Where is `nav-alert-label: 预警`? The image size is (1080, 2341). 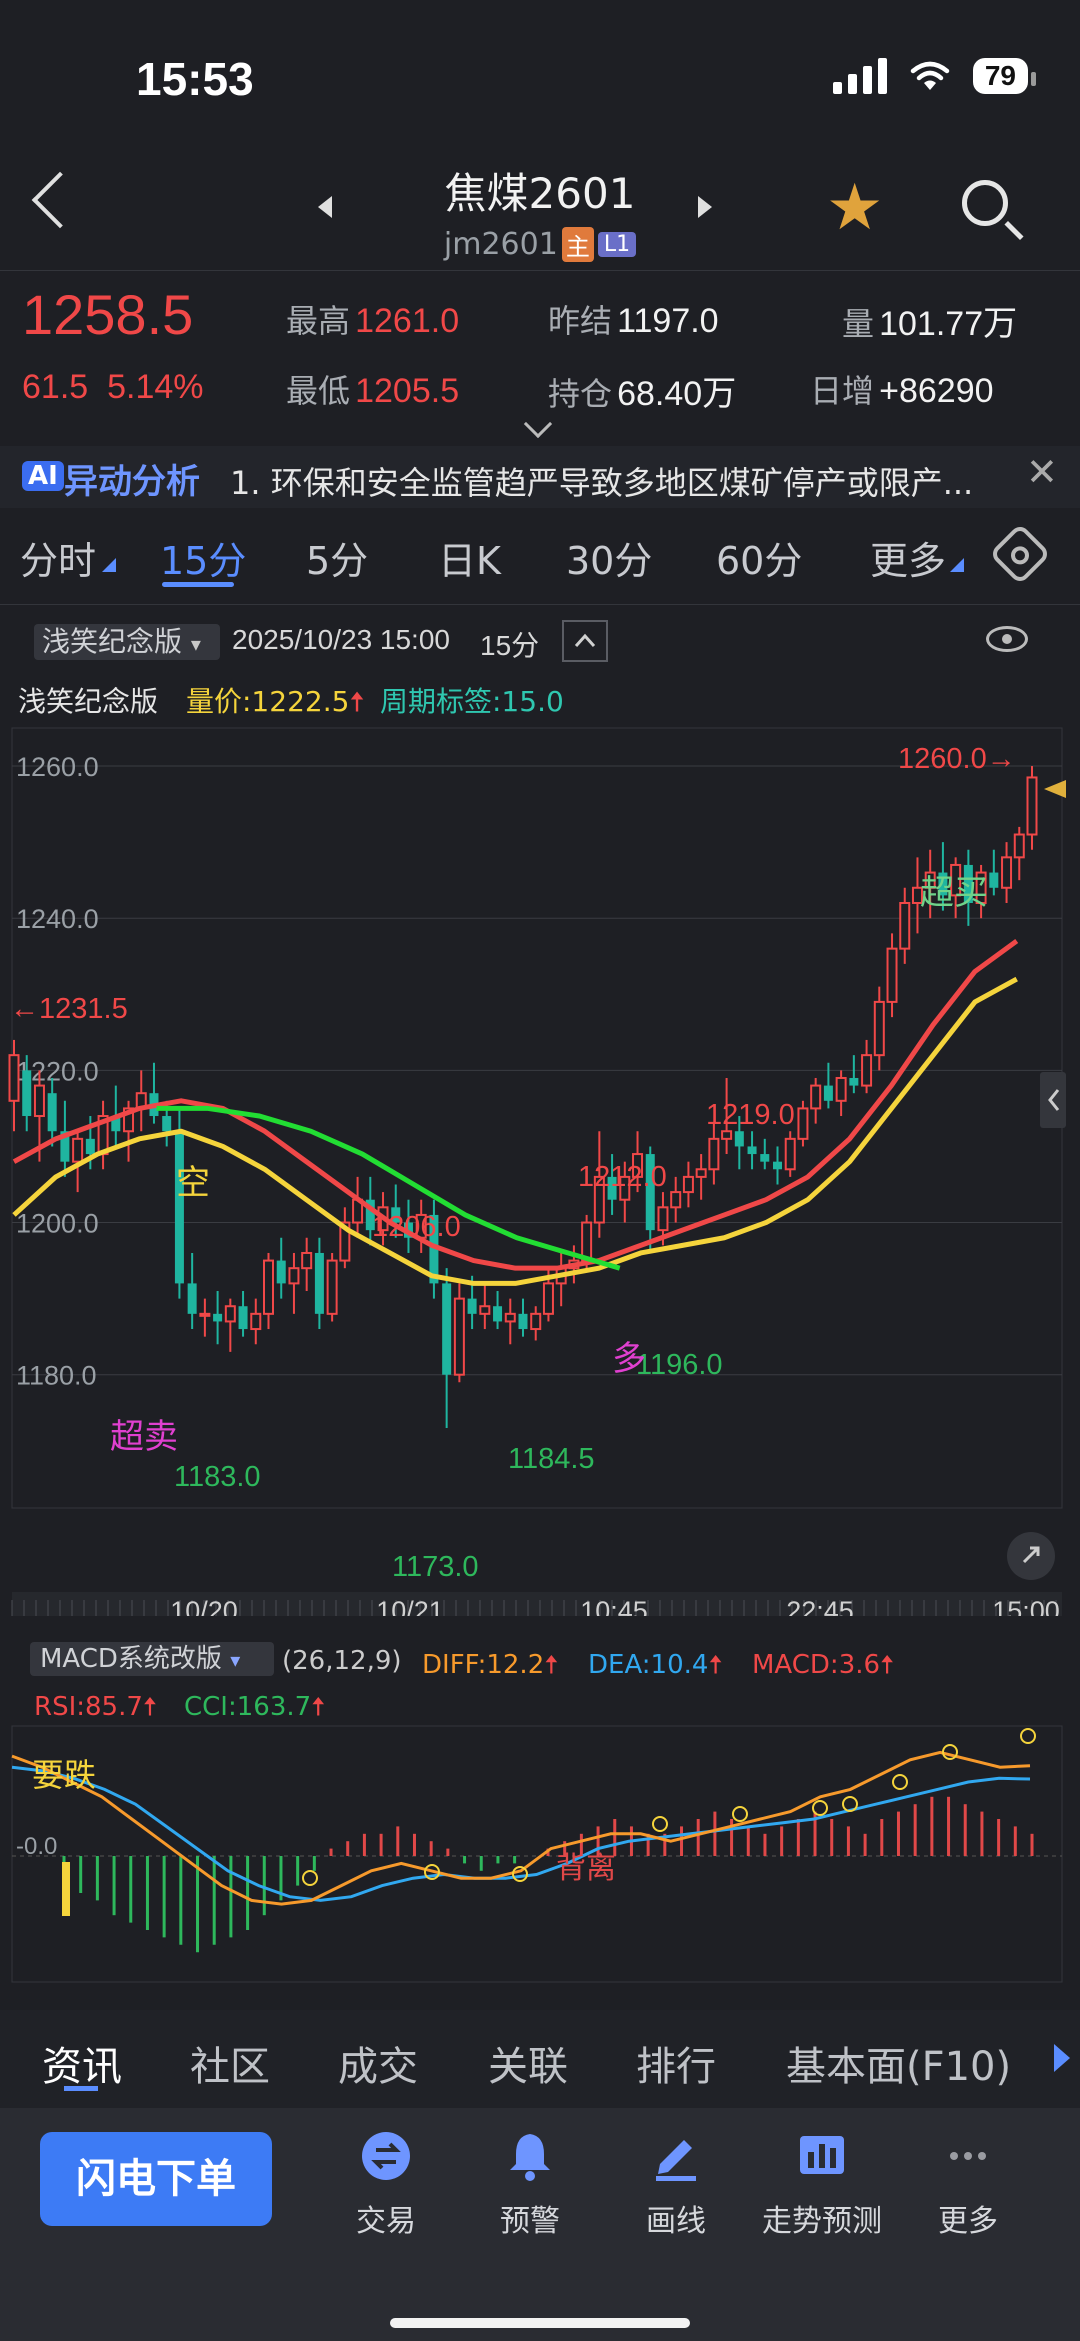 nav-alert-label: 预警 is located at coordinates (530, 2221).